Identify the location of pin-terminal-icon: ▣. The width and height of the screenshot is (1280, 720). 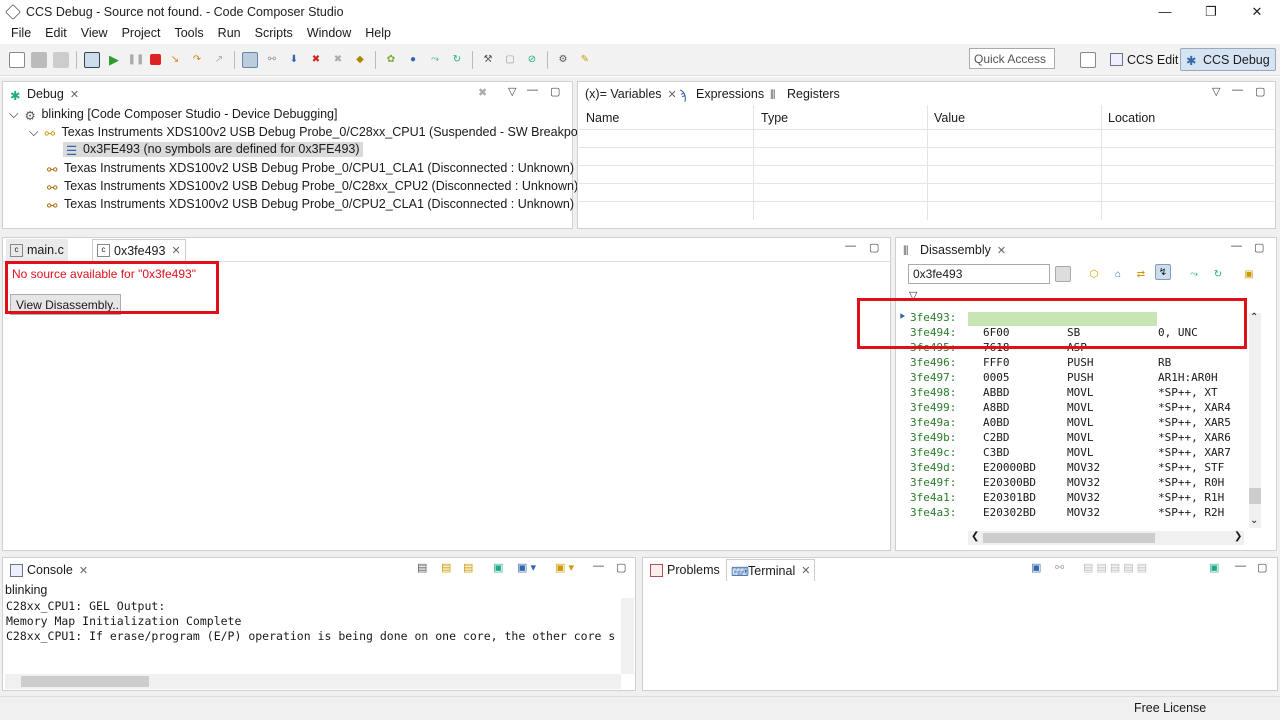
(1214, 567).